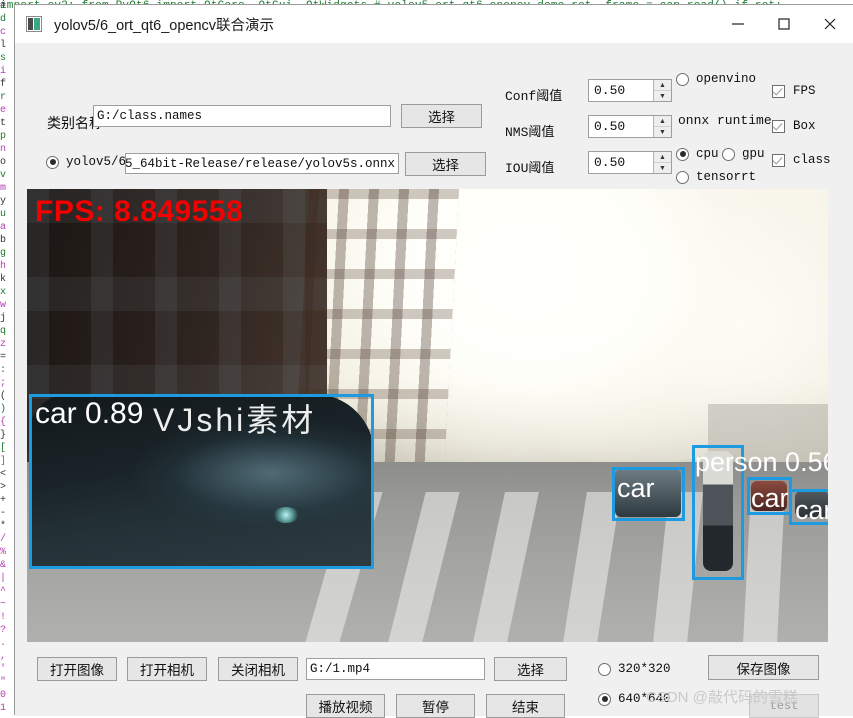 The width and height of the screenshot is (853, 718). What do you see at coordinates (630, 90) in the screenshot?
I see `conf-threshold-spinbox: 0.50 ▲ ▼` at bounding box center [630, 90].